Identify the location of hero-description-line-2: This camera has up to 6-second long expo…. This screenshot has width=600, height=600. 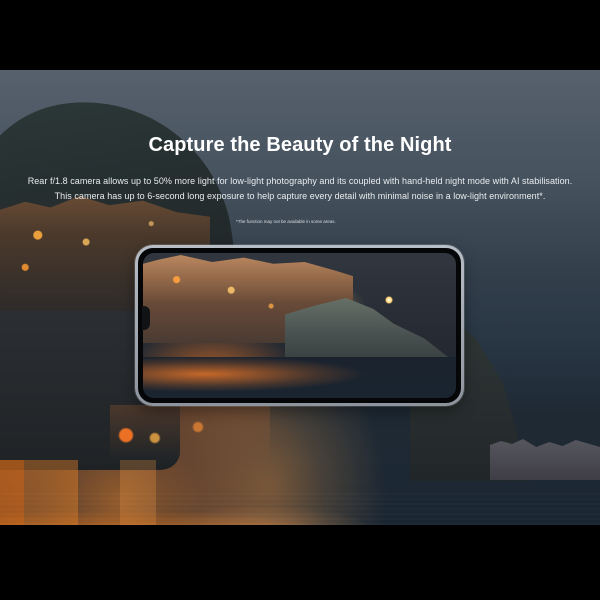
(300, 196).